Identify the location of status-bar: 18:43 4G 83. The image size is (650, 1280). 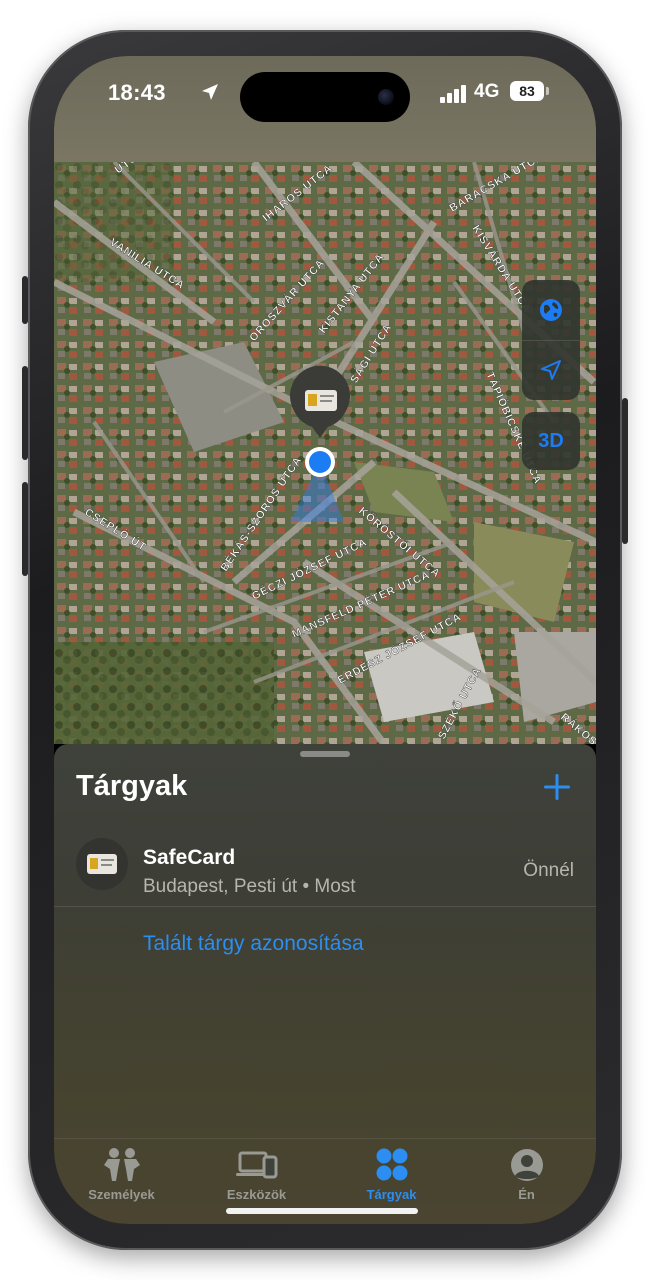
(325, 91).